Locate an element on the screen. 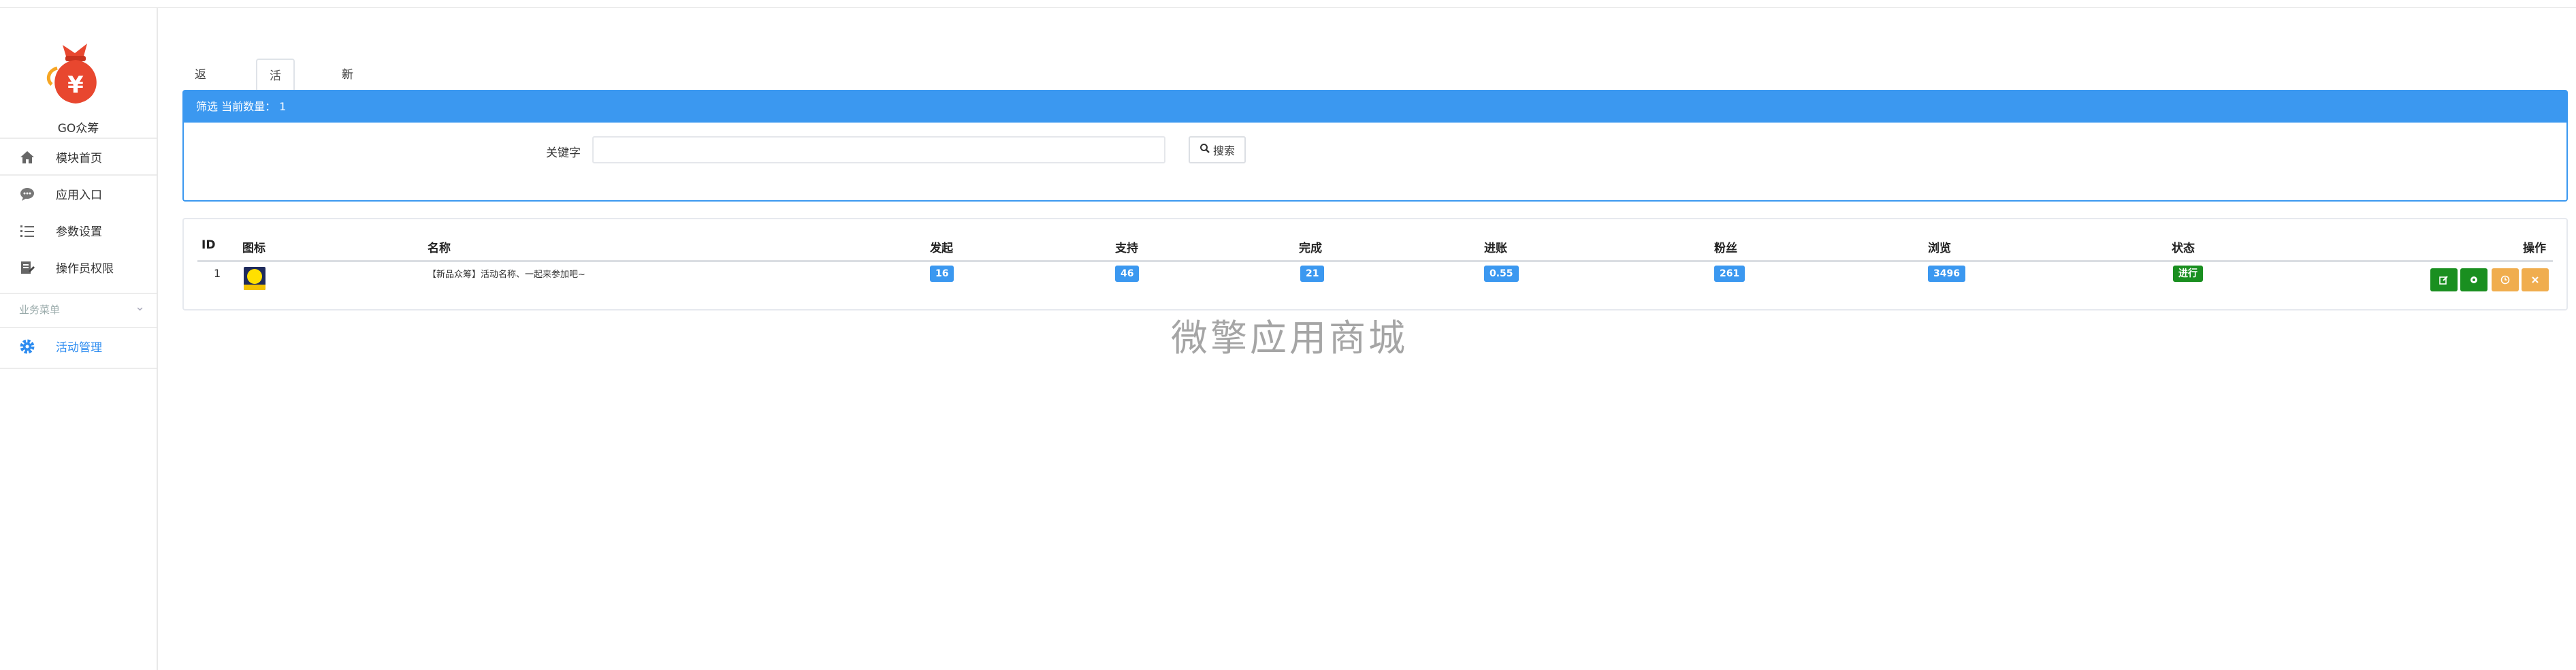 The image size is (2576, 670). keyword-input is located at coordinates (879, 150).